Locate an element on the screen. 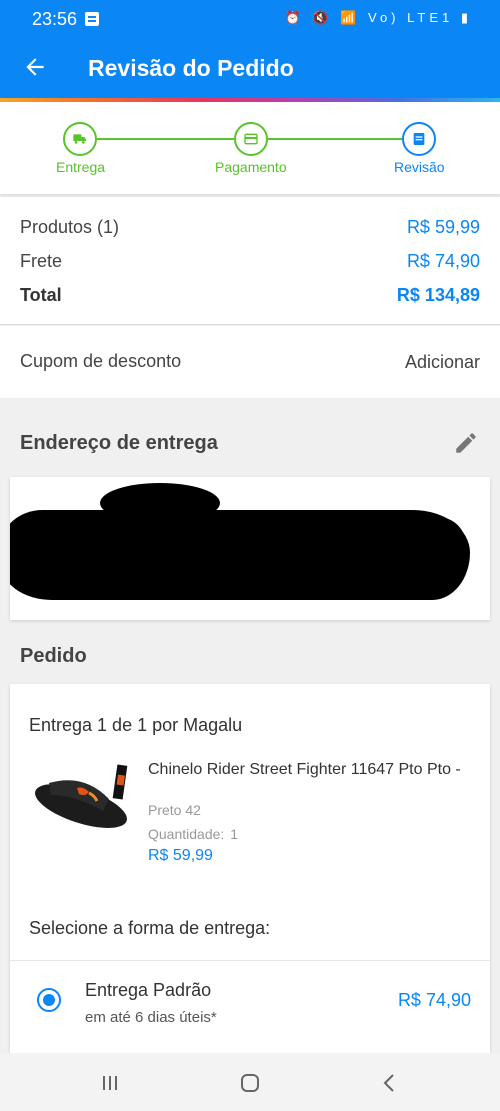 The height and width of the screenshot is (1111, 500). system-nav-bar is located at coordinates (250, 1082).